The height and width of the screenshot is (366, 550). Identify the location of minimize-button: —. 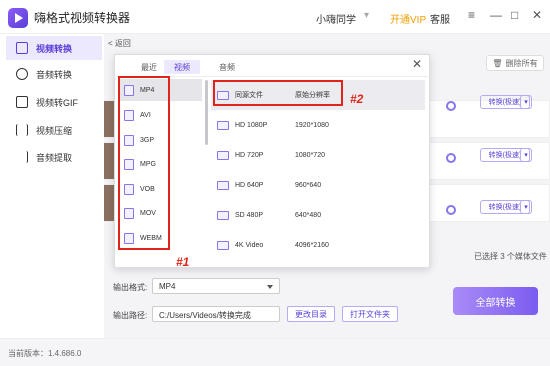
(496, 15).